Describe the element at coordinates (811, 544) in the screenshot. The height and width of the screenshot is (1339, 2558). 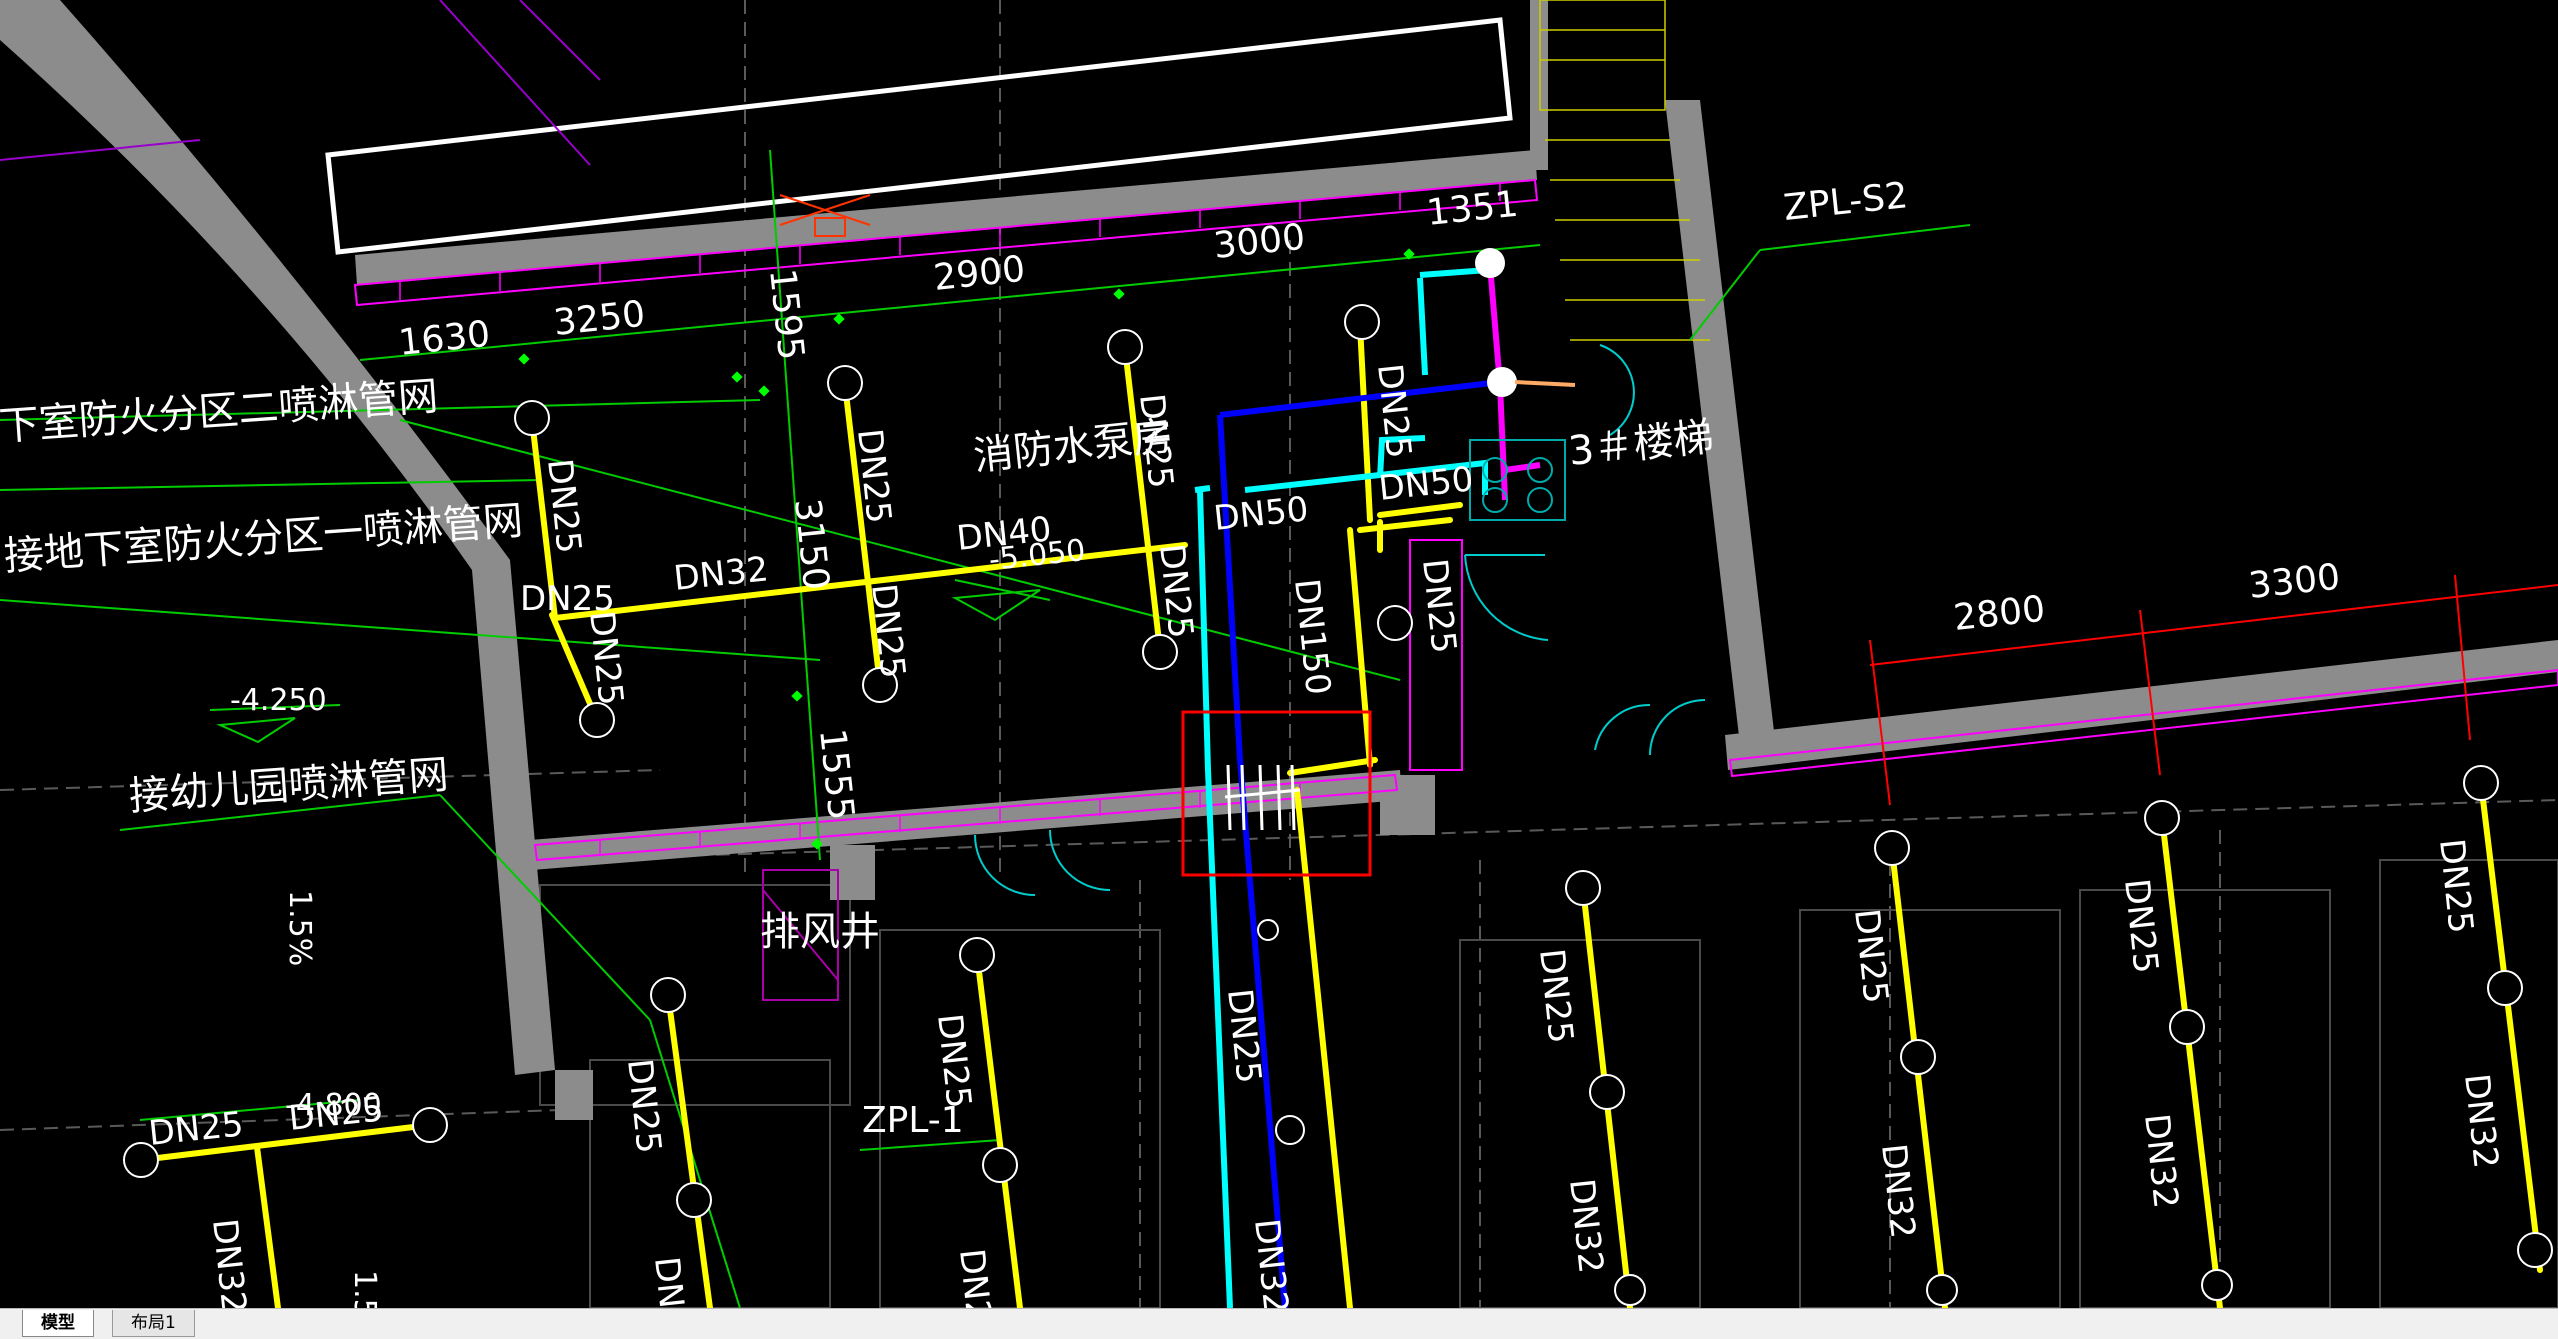
I see `dim-3150: 3150` at that location.